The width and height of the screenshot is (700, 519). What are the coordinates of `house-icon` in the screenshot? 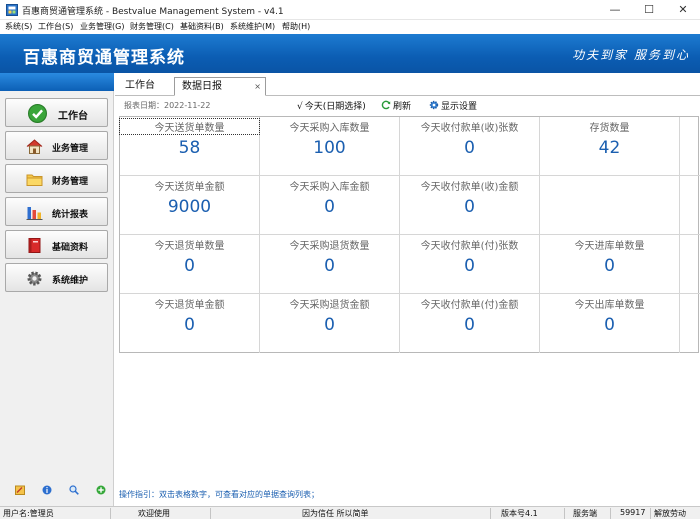 It's located at (34, 146).